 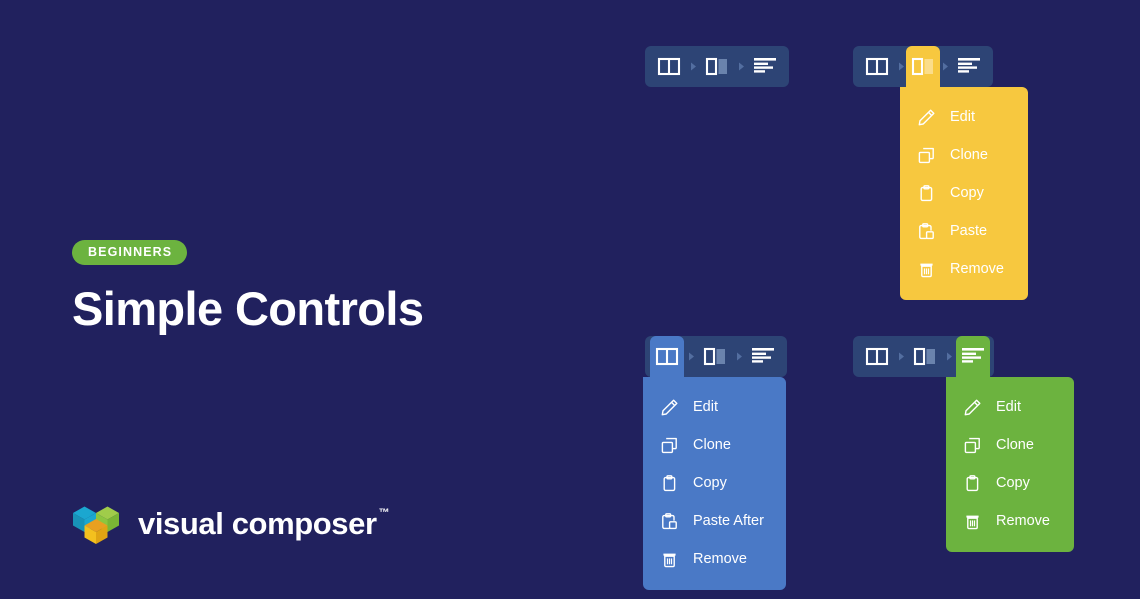 I want to click on brand-name-text: visual composer, so click(x=257, y=523).